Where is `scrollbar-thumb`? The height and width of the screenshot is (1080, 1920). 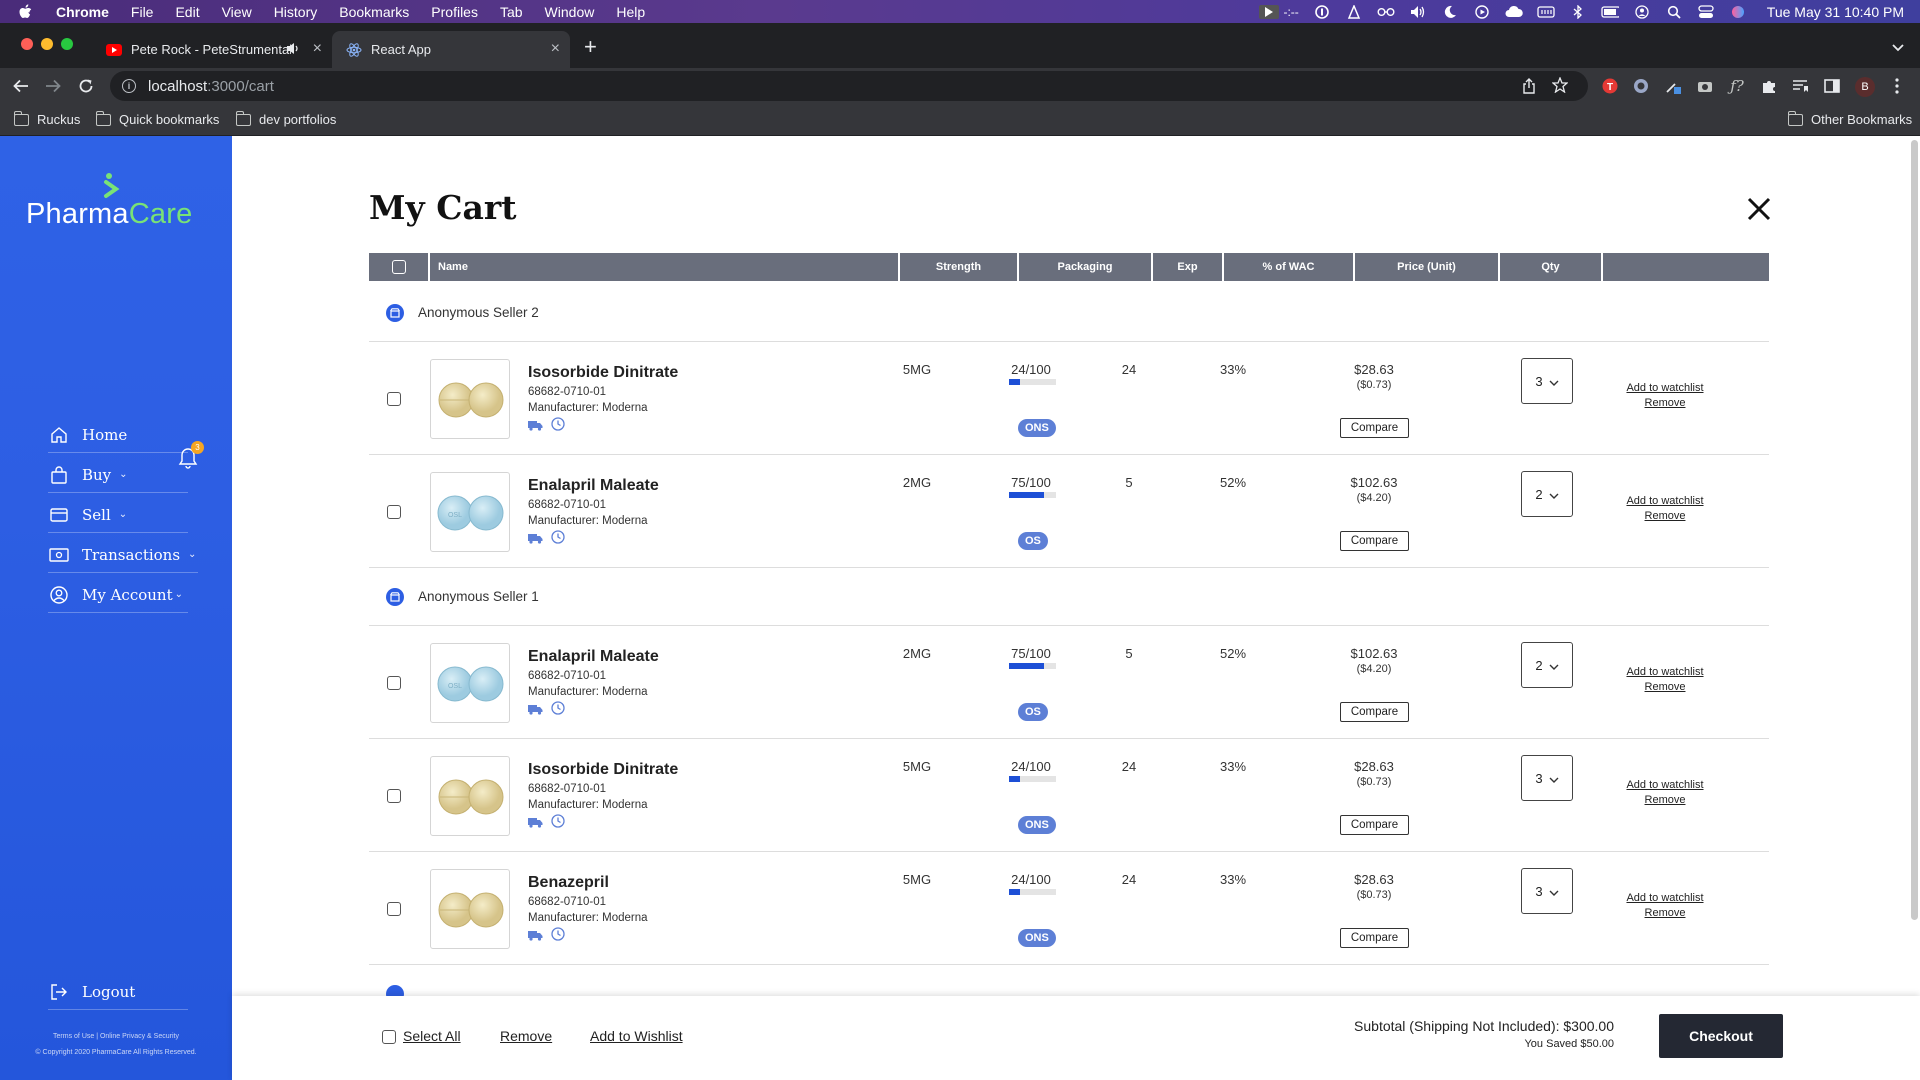
scrollbar-thumb is located at coordinates (1914, 530).